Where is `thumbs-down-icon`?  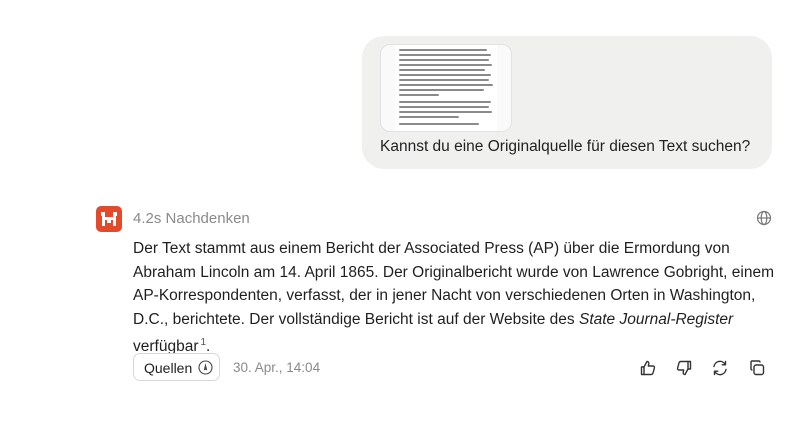 thumbs-down-icon is located at coordinates (684, 368).